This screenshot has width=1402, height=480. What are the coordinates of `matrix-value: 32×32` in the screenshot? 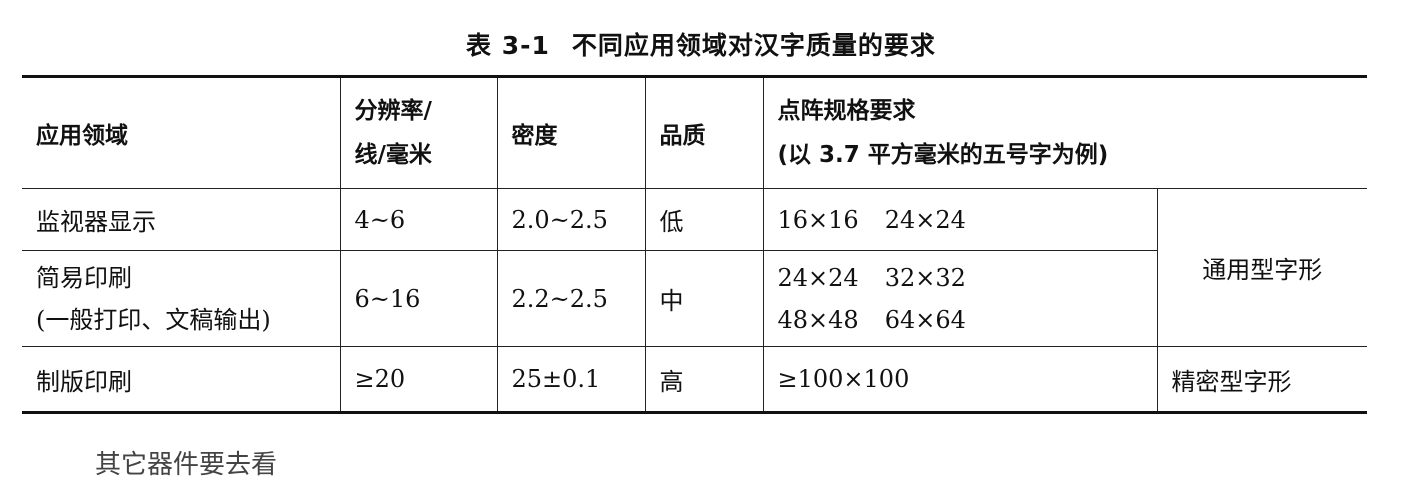 It's located at (925, 277).